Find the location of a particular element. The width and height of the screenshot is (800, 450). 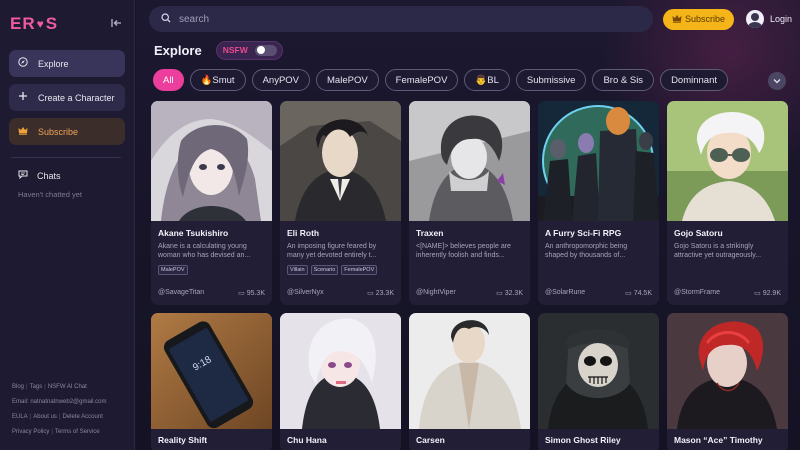

sidebar-item-create-character: Create a Character is located at coordinates (67, 97).